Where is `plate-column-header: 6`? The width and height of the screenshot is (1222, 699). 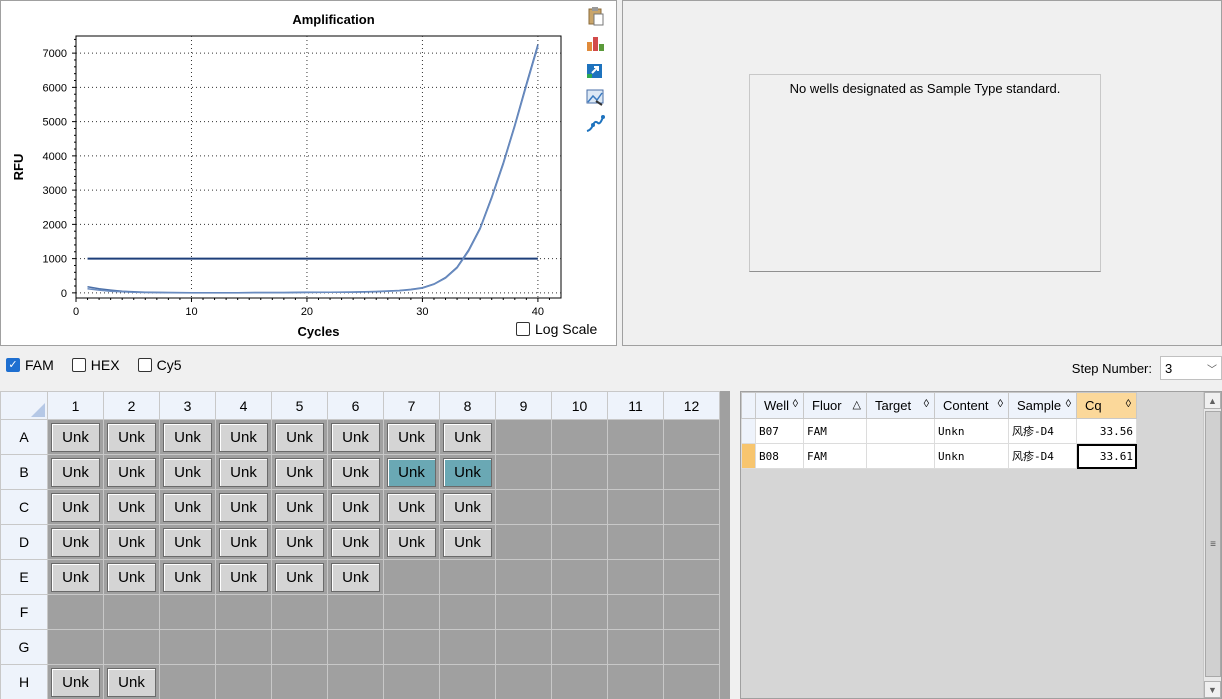
plate-column-header: 6 is located at coordinates (355, 405).